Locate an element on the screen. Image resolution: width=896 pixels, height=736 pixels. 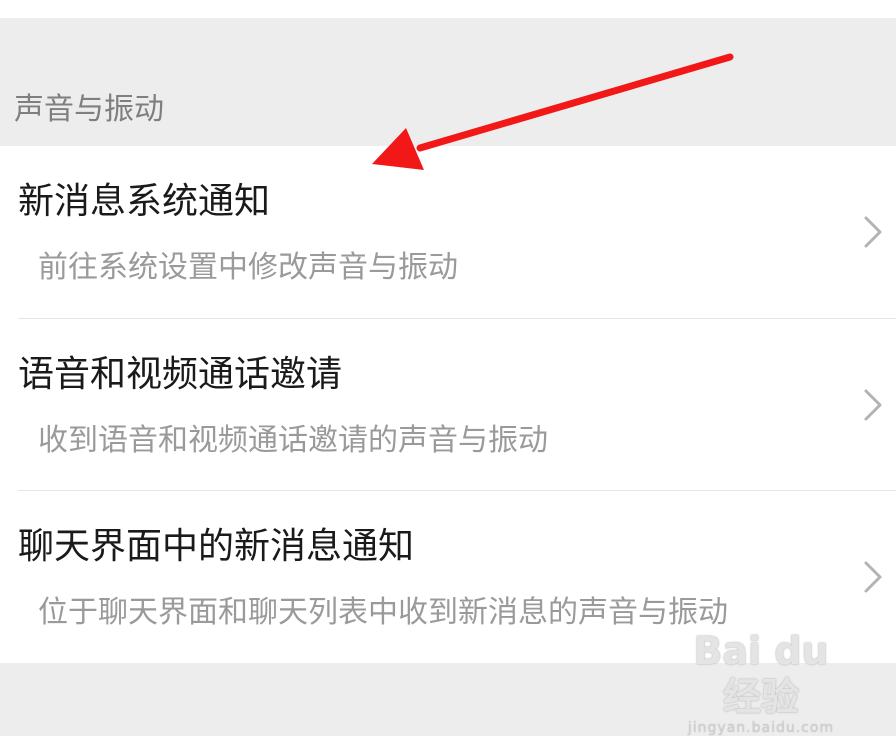
baidu-watermark: Bai du 经验 jingyan.baidu.com is located at coordinates (761, 682).